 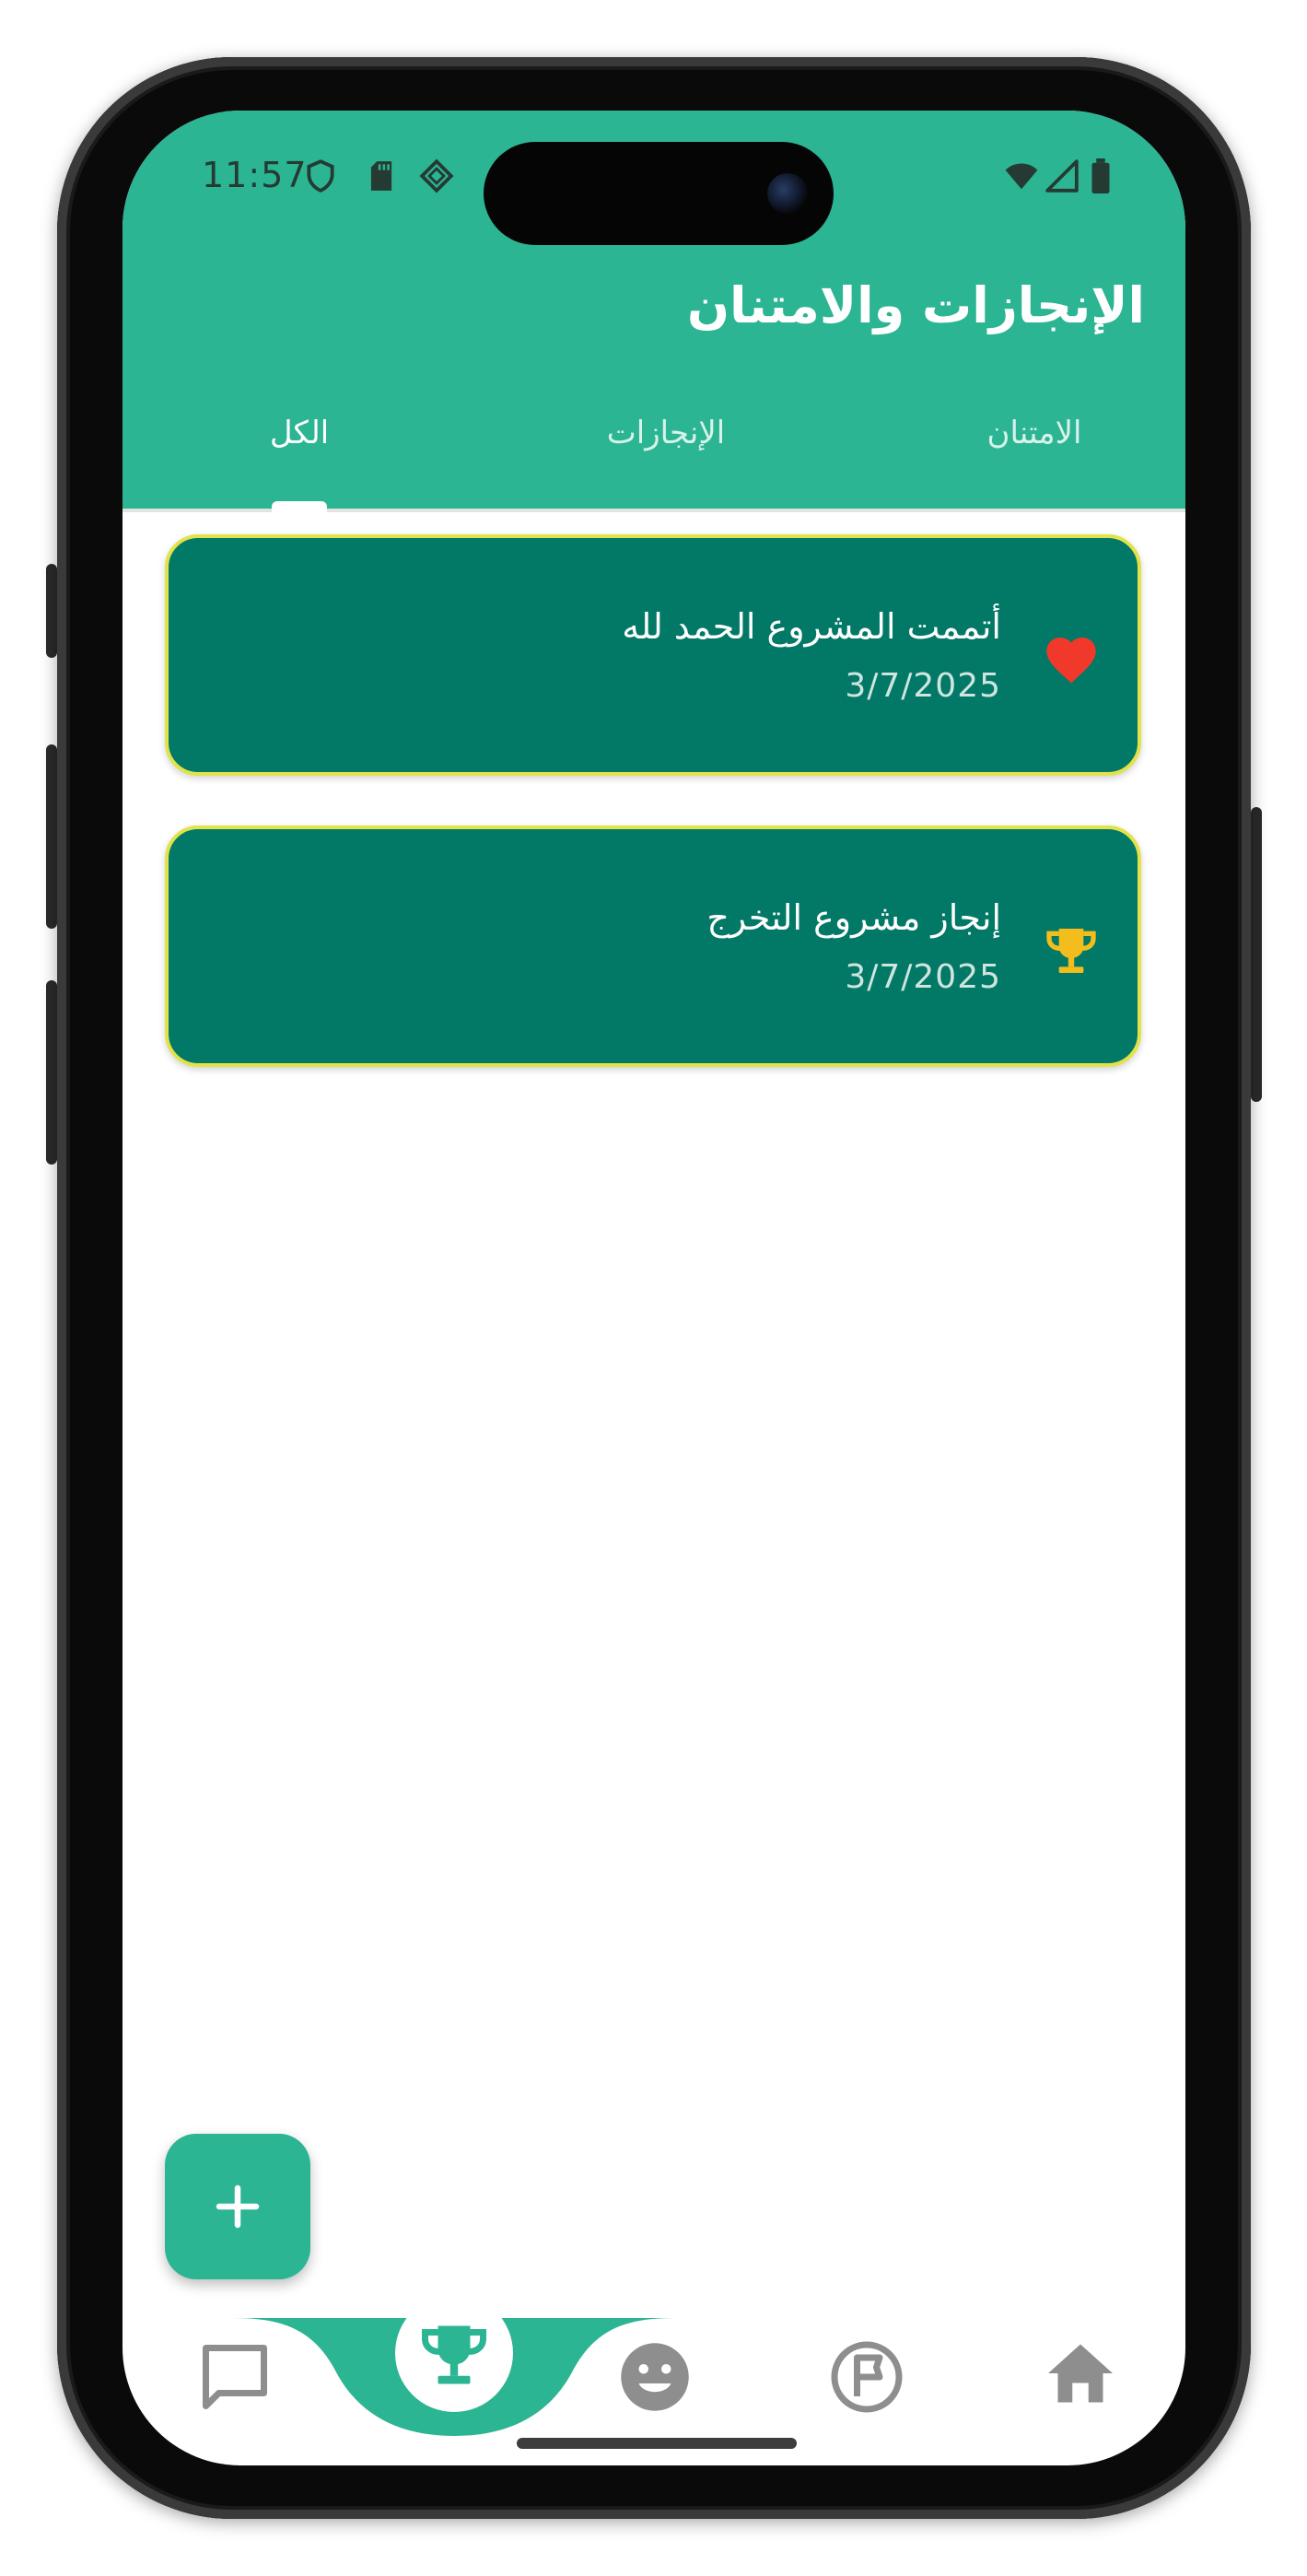 What do you see at coordinates (1080, 2373) in the screenshot?
I see `home-icon` at bounding box center [1080, 2373].